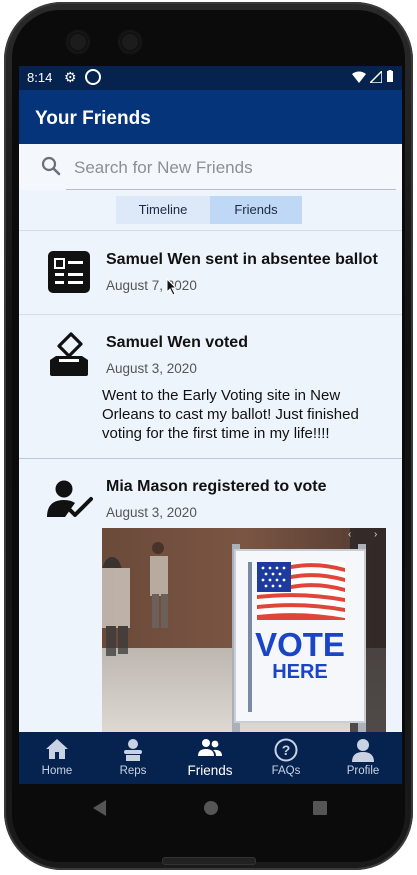 This screenshot has width=417, height=875. What do you see at coordinates (210, 78) in the screenshot?
I see `status-bar: 8:14 ⚙` at bounding box center [210, 78].